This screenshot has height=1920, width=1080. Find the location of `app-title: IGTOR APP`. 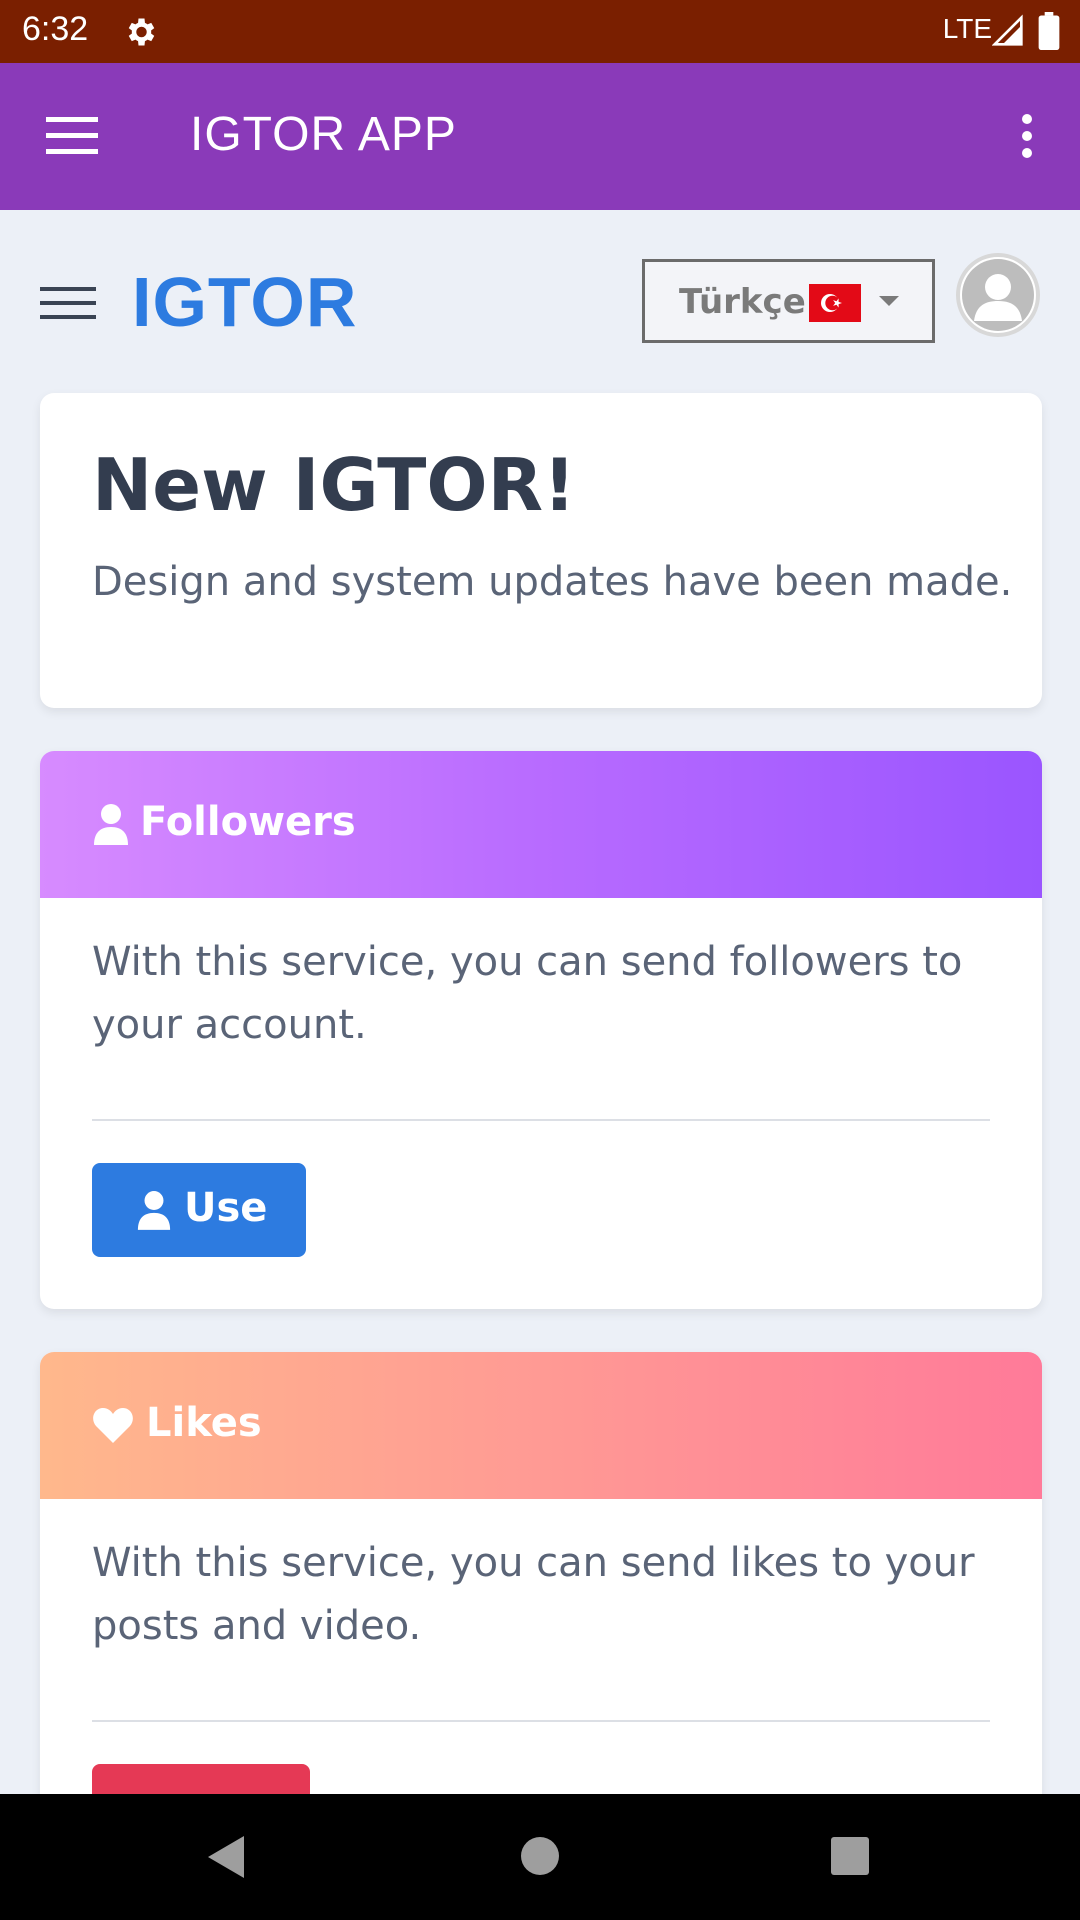

app-title: IGTOR APP is located at coordinates (323, 134).